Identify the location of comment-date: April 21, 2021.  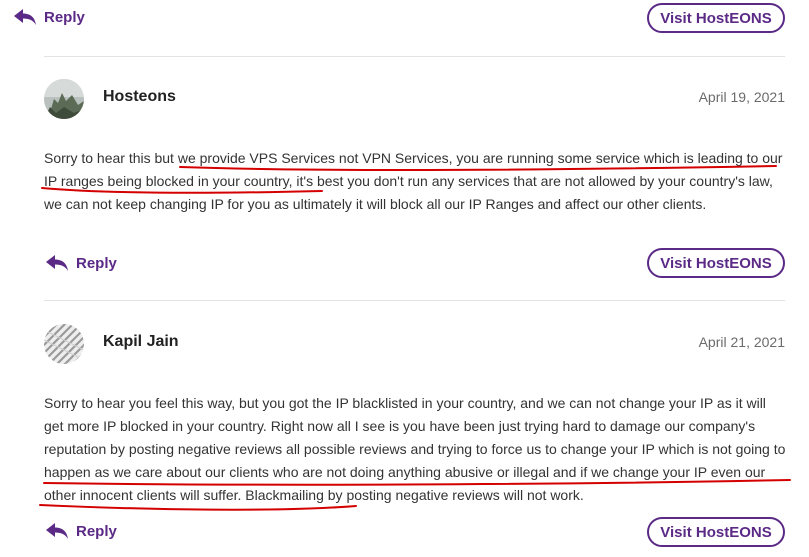
(741, 342).